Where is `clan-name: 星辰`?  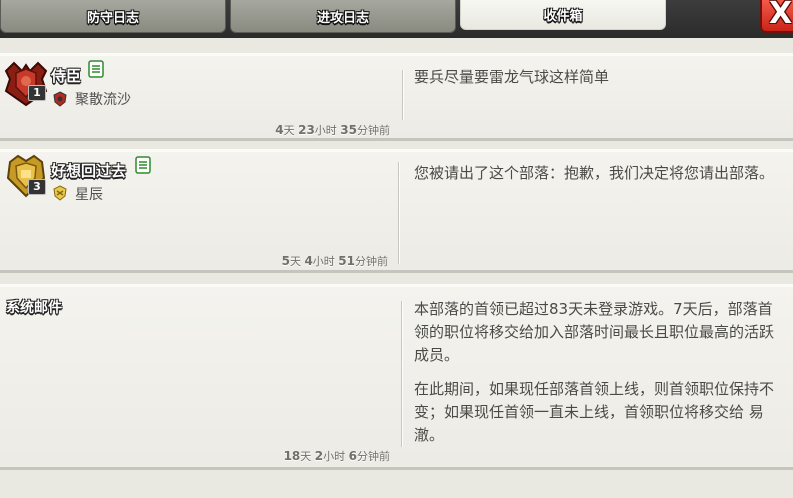 clan-name: 星辰 is located at coordinates (89, 194).